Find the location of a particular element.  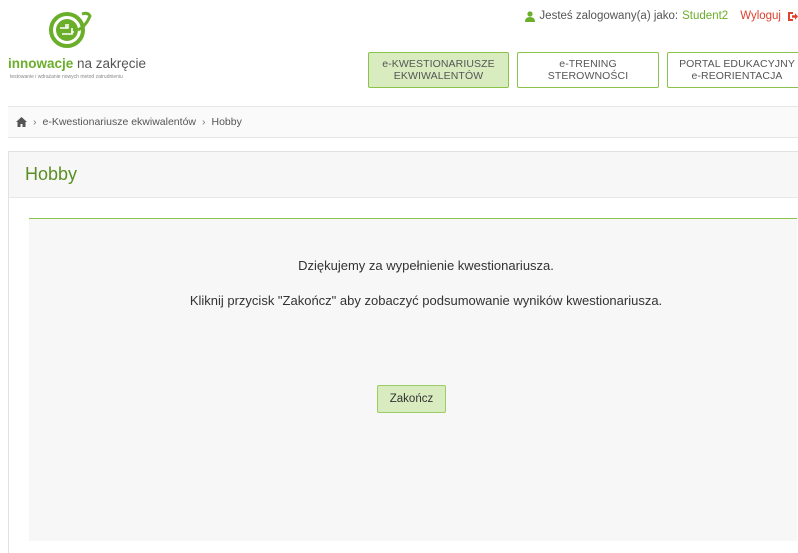

logout-icon is located at coordinates (792, 16).